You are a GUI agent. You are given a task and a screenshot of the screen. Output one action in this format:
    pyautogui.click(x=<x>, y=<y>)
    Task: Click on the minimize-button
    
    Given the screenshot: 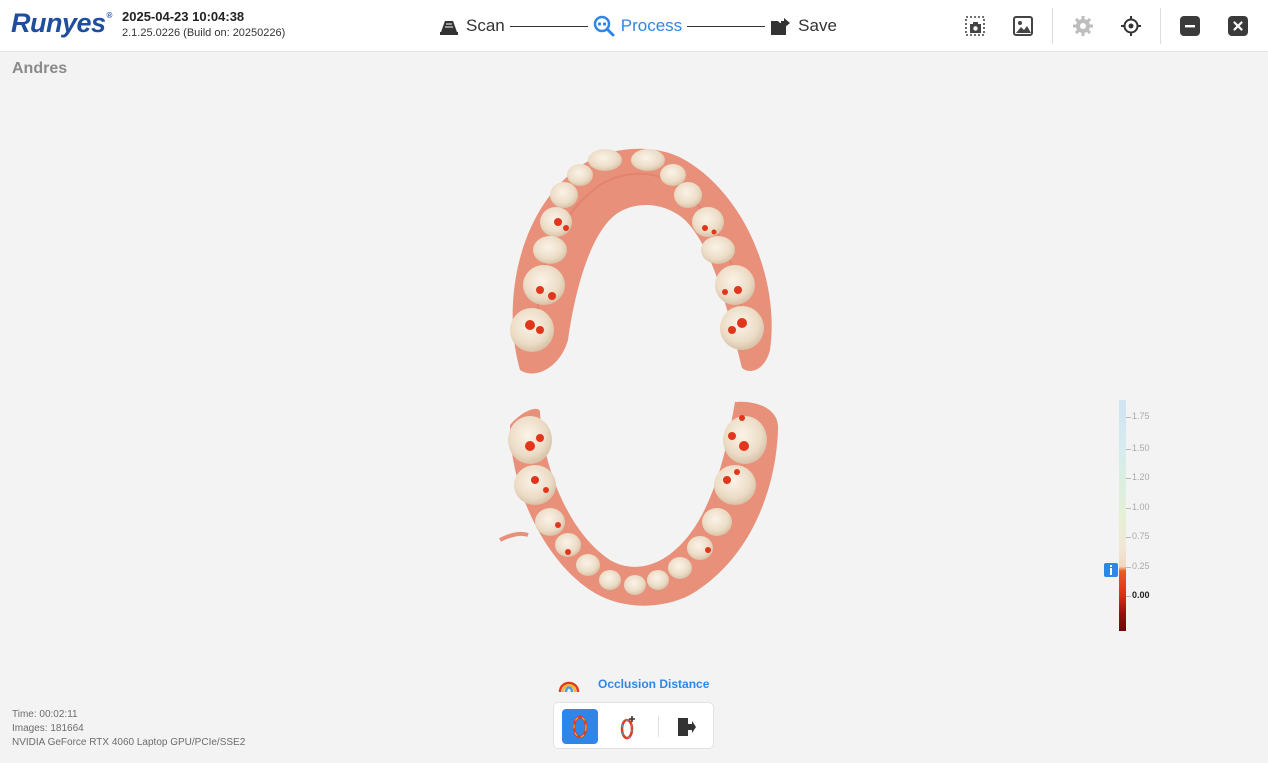 What is the action you would take?
    pyautogui.click(x=1190, y=26)
    